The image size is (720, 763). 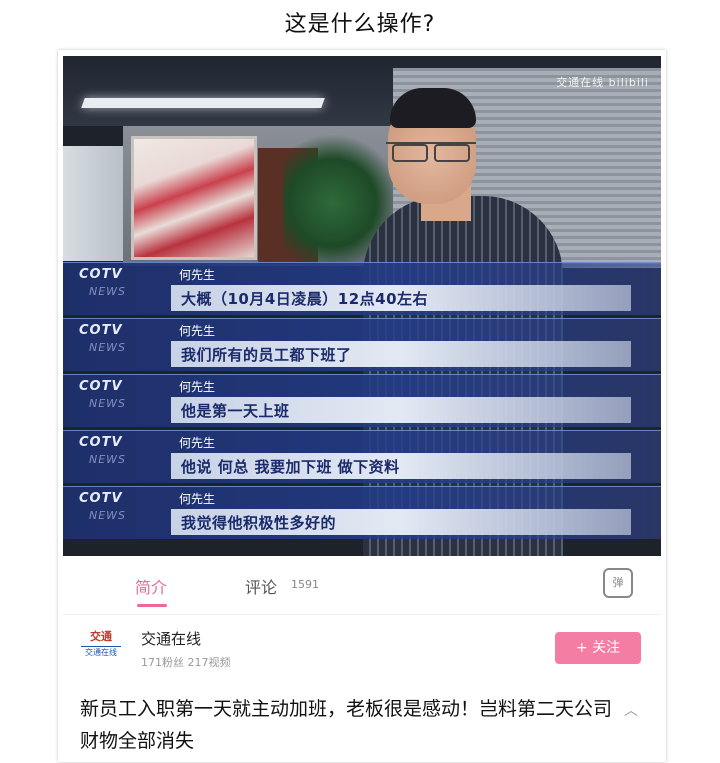 What do you see at coordinates (203, 103) in the screenshot?
I see `video-ceiling-light` at bounding box center [203, 103].